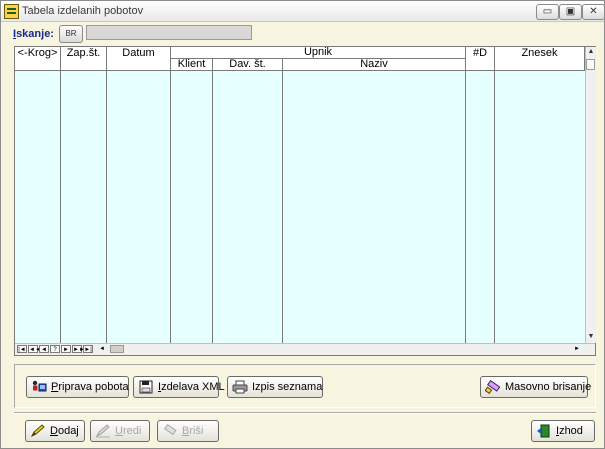  I want to click on header-naziv: Naziv, so click(374, 65).